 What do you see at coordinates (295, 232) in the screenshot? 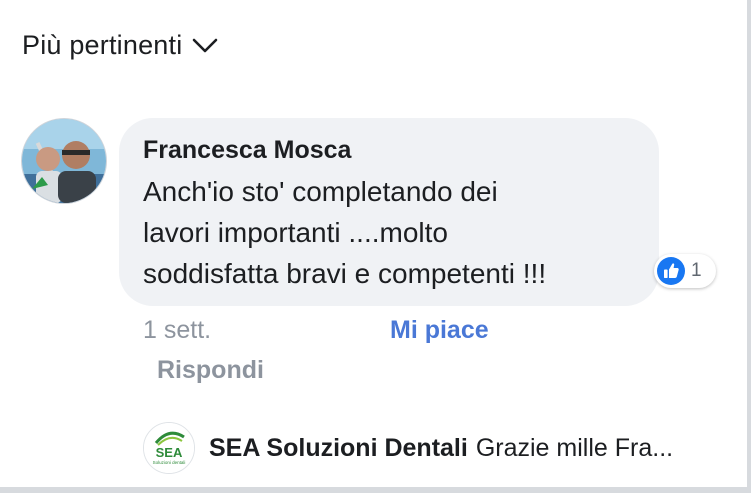
I see `comment-text-line: lavori importanti ....molto` at bounding box center [295, 232].